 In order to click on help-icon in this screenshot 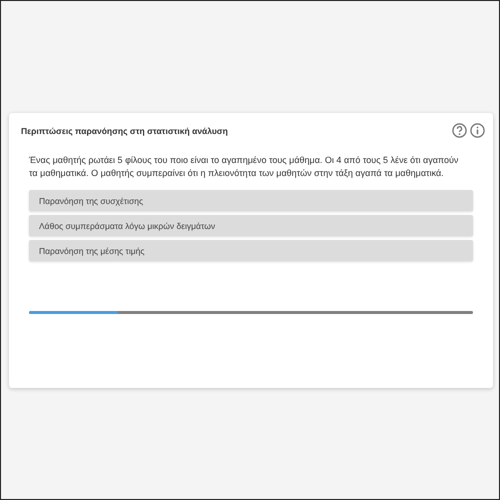, I will do `click(459, 130)`.